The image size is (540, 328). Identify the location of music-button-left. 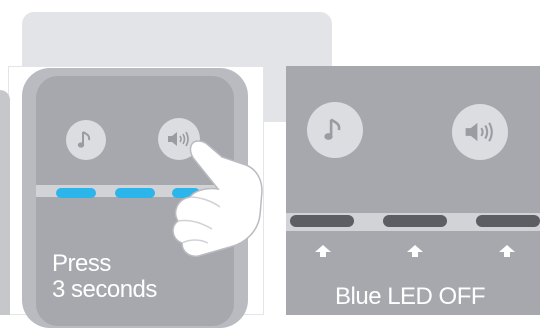
(86, 140).